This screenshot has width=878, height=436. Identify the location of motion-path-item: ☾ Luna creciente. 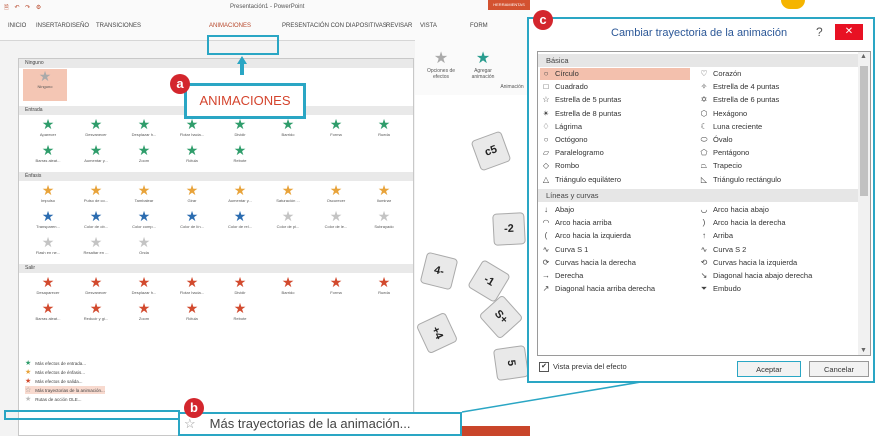
(773, 127).